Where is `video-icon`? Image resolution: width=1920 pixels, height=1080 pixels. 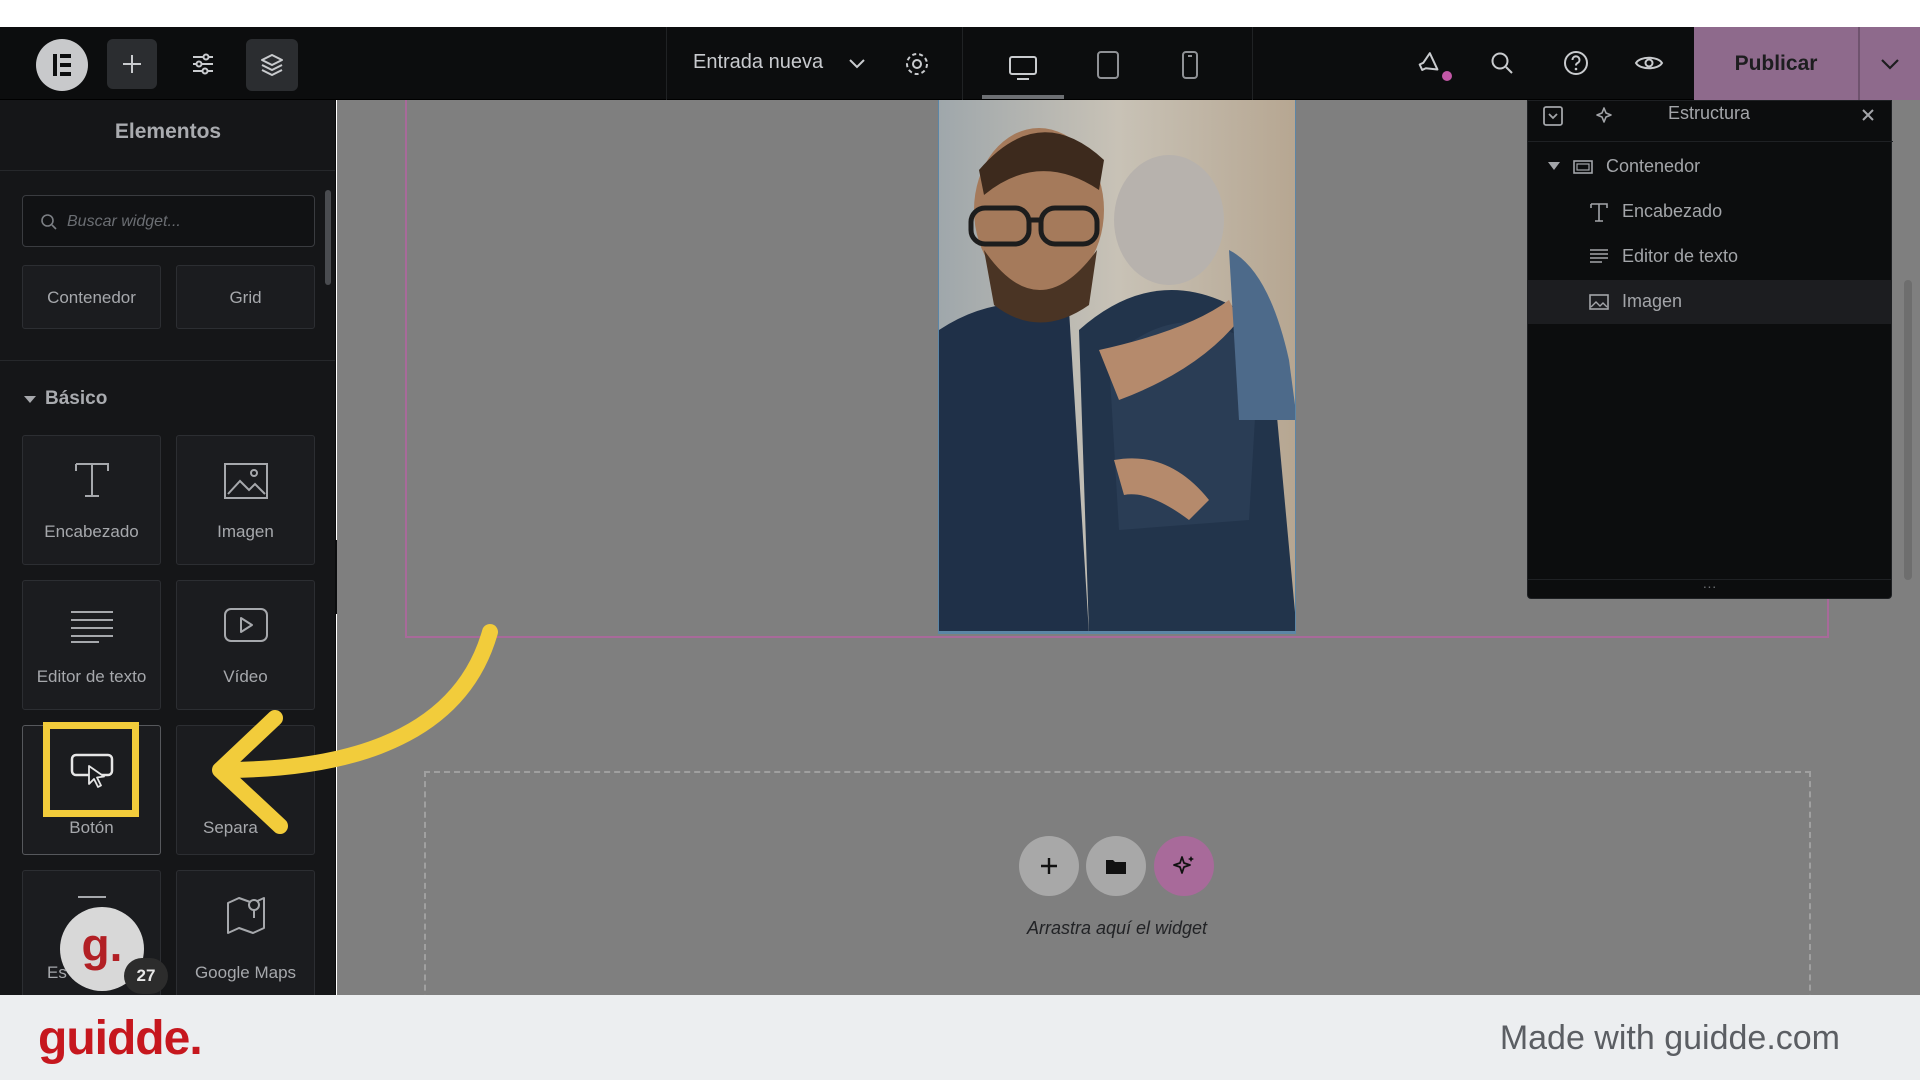 video-icon is located at coordinates (245, 625).